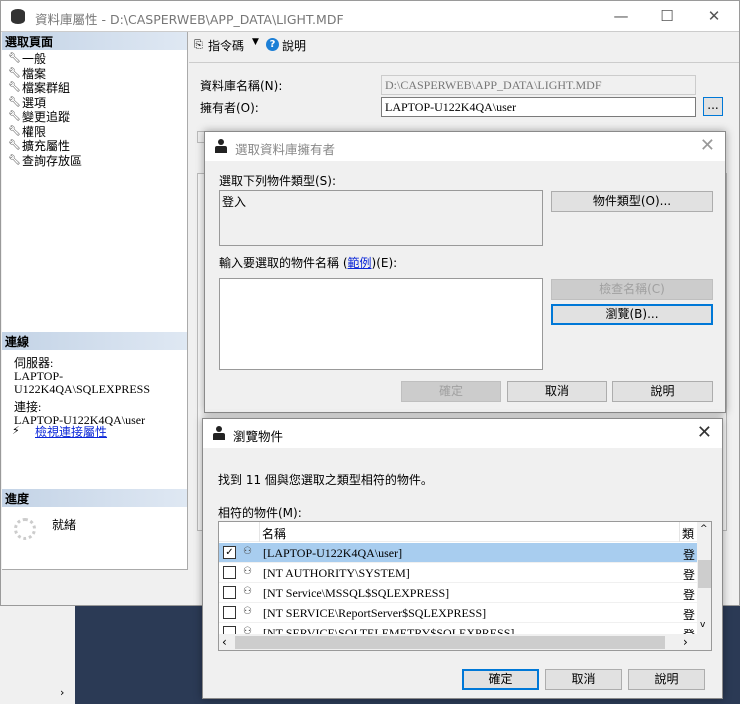  Describe the element at coordinates (621, 16) in the screenshot. I see `minimize-button: —` at that location.